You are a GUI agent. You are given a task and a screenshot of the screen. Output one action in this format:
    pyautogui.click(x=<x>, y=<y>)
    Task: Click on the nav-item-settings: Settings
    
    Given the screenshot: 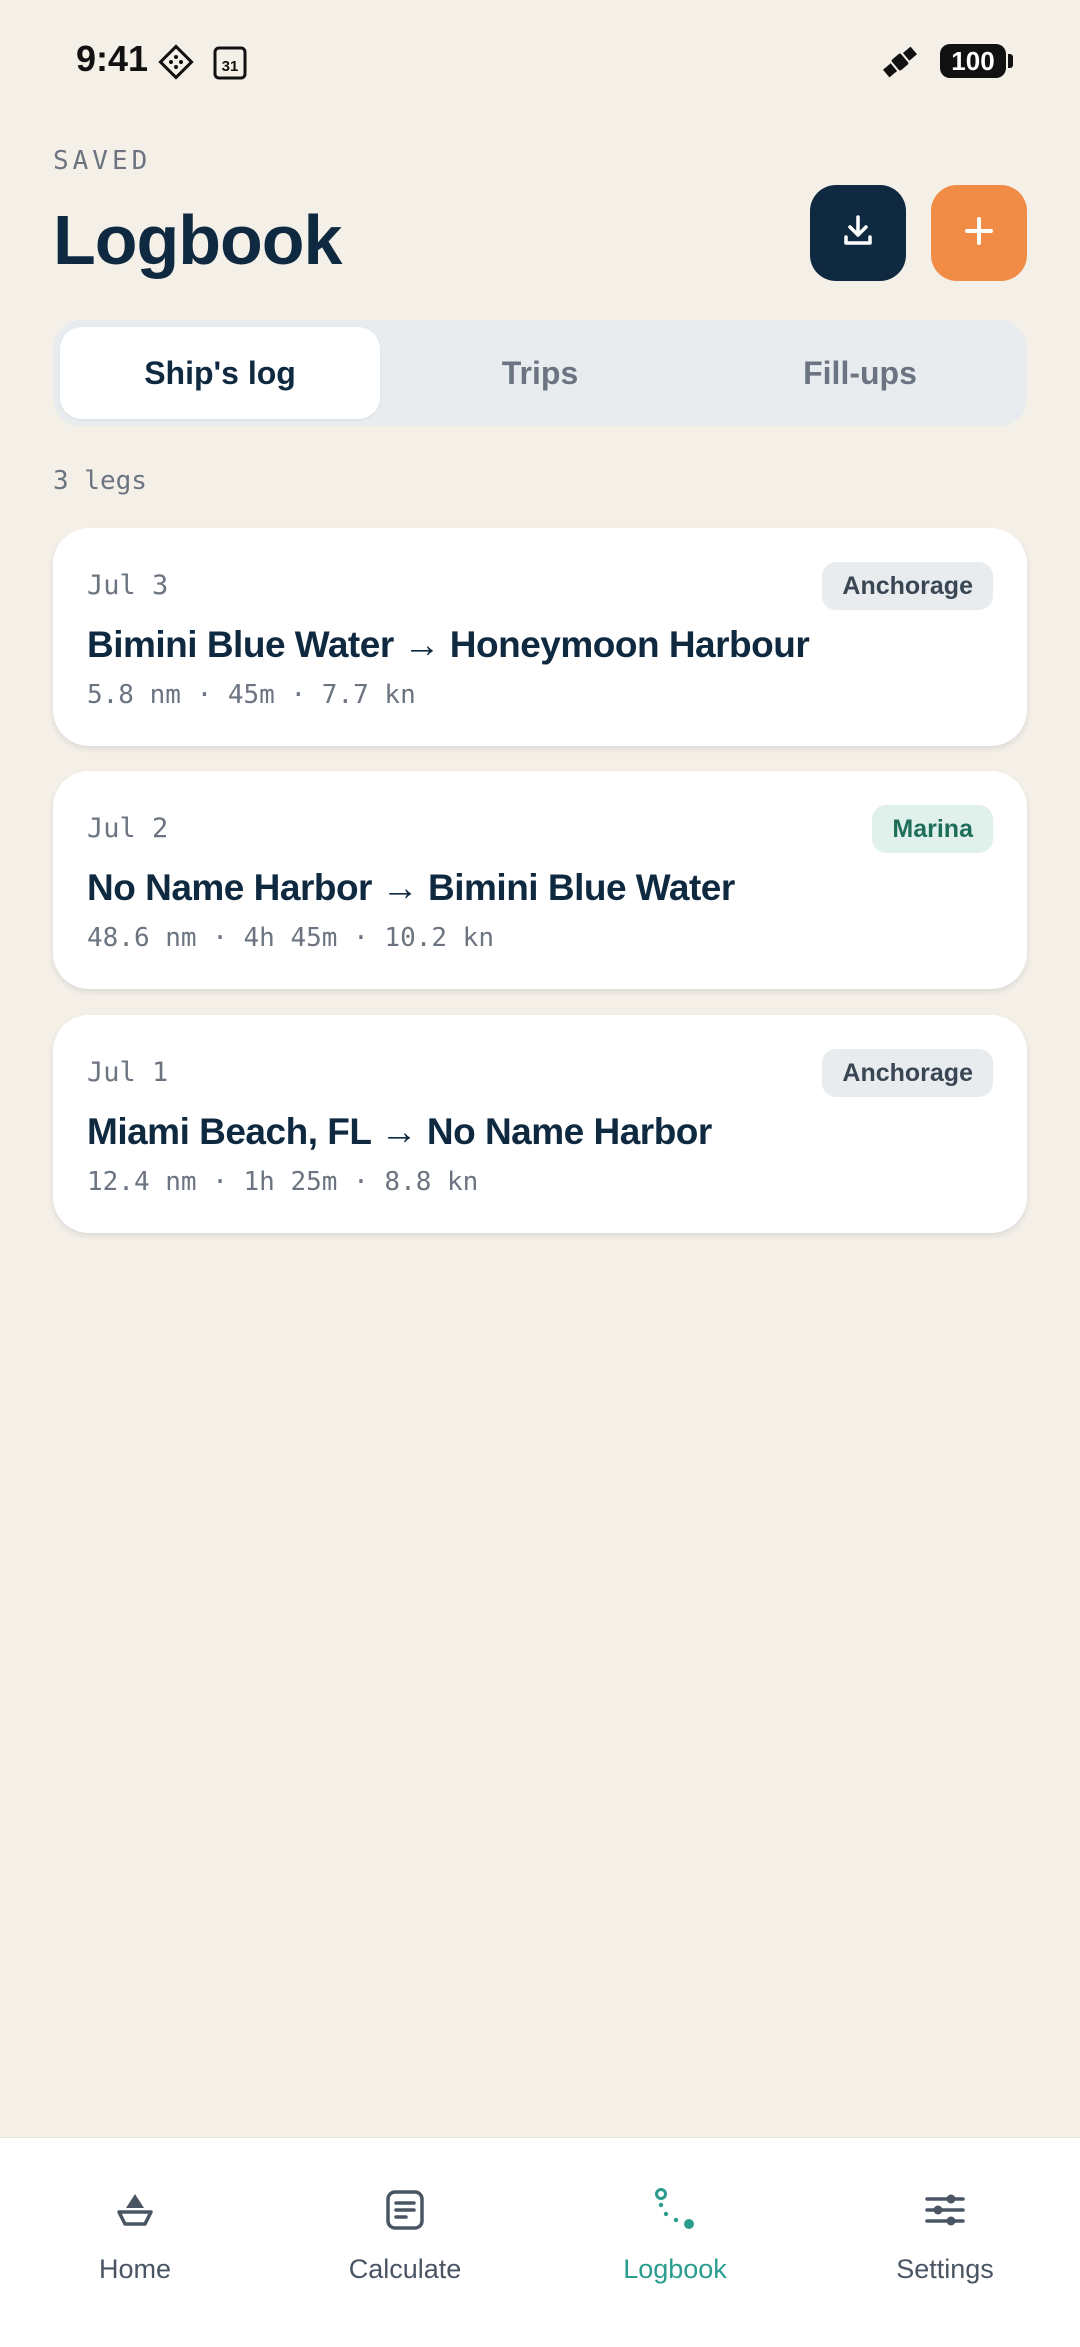 What is the action you would take?
    pyautogui.click(x=945, y=2242)
    